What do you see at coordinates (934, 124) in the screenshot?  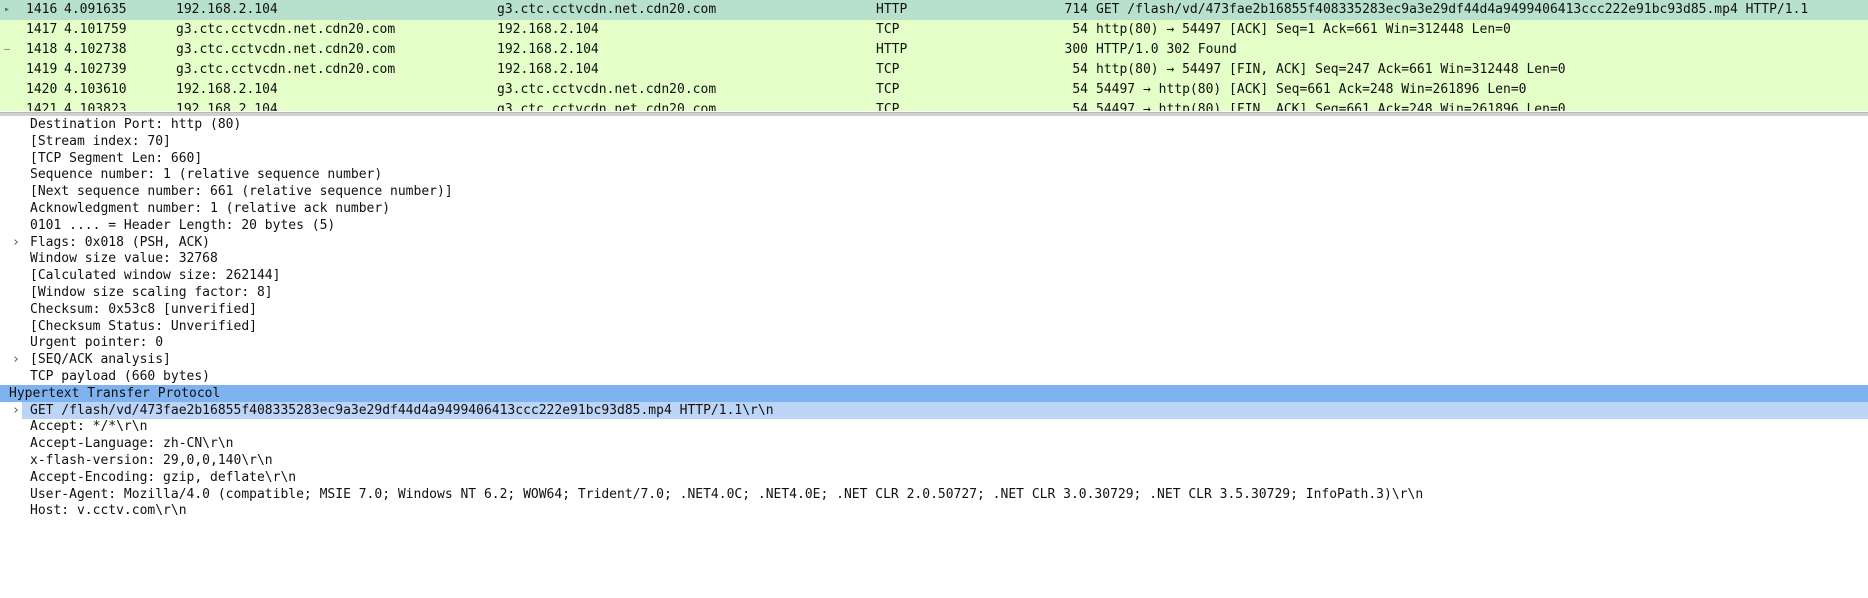 I see `detail-field-row: Destination Port: http (80)` at bounding box center [934, 124].